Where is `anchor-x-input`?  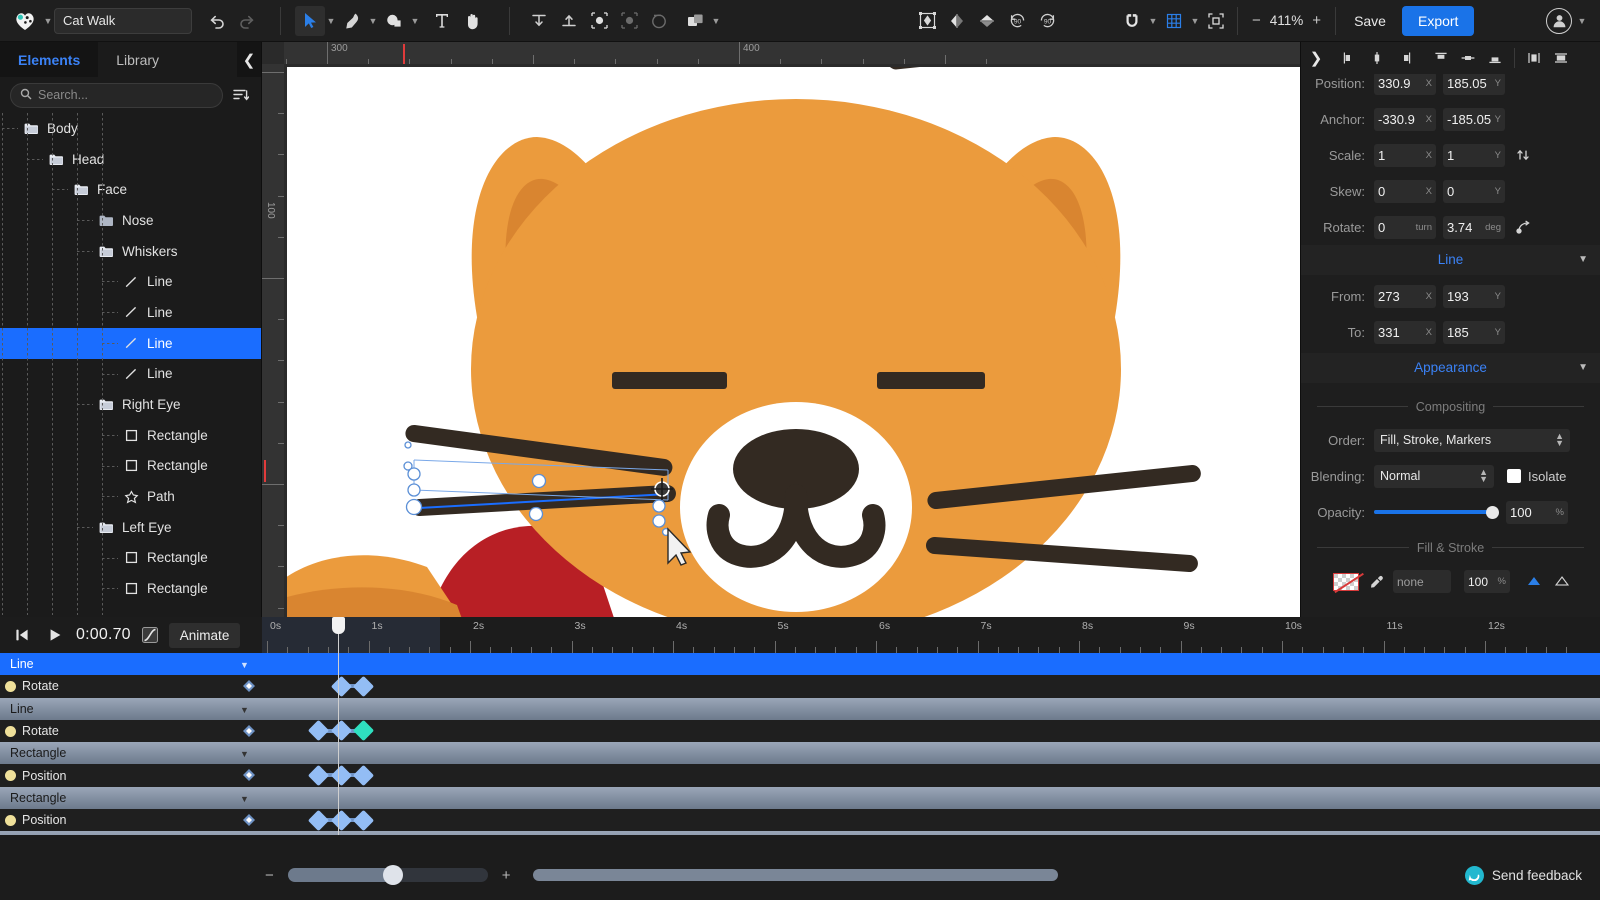
anchor-x-input is located at coordinates (1405, 120).